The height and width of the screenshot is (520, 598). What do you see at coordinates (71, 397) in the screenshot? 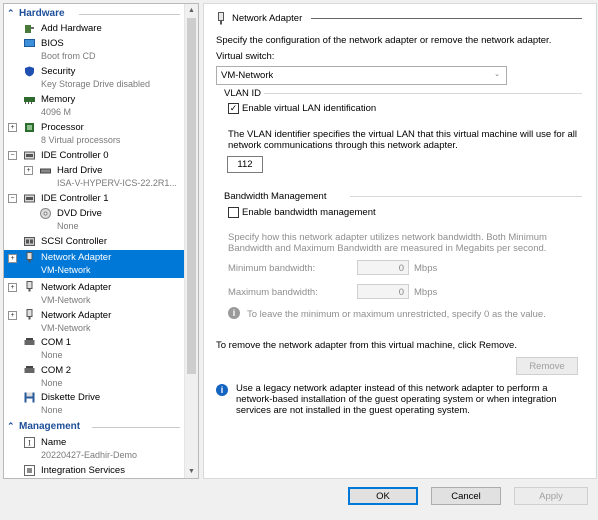
I see `tree-item-label: Diskette Drive` at bounding box center [71, 397].